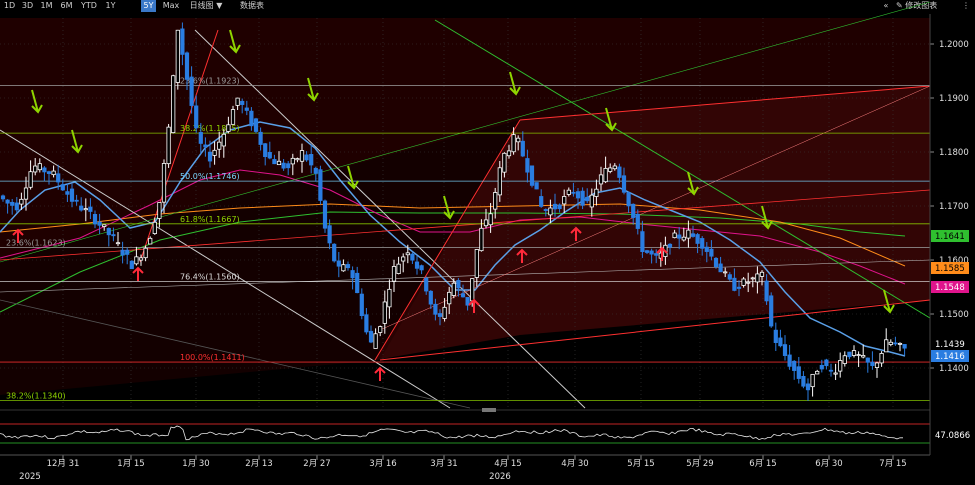 This screenshot has height=485, width=975. Describe the element at coordinates (950, 296) in the screenshot. I see `price-badges: 1.1641 1.1585 1.1548 1.1439 1.1416` at that location.